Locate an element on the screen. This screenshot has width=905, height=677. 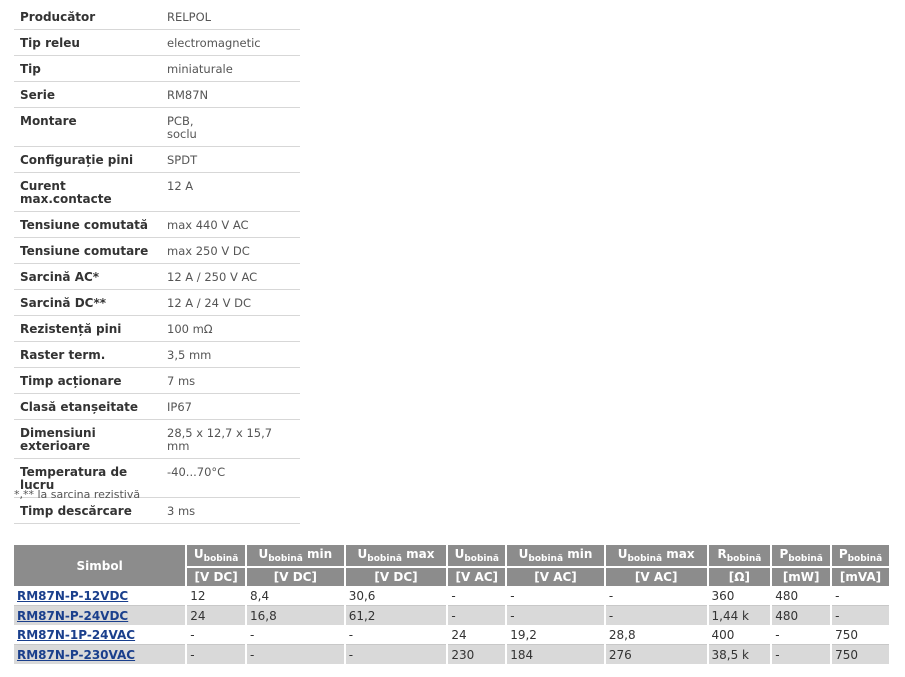
spec-row: Tip releu electromagnetic is located at coordinates (157, 42).